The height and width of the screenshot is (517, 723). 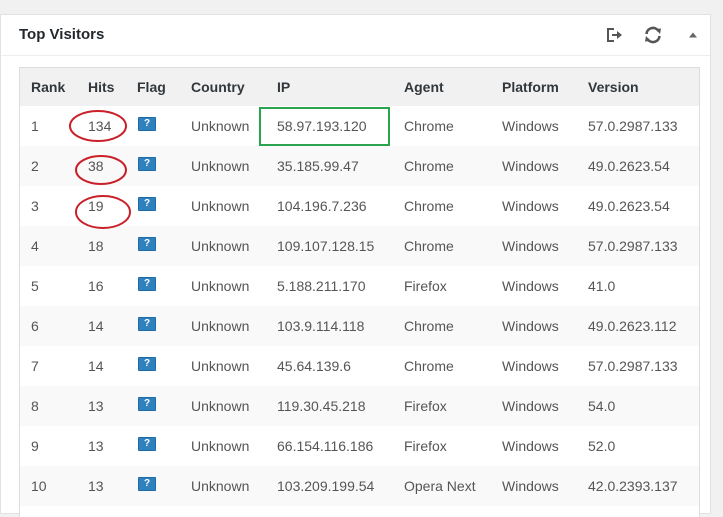 What do you see at coordinates (54, 486) in the screenshot?
I see `cell-rank: 10` at bounding box center [54, 486].